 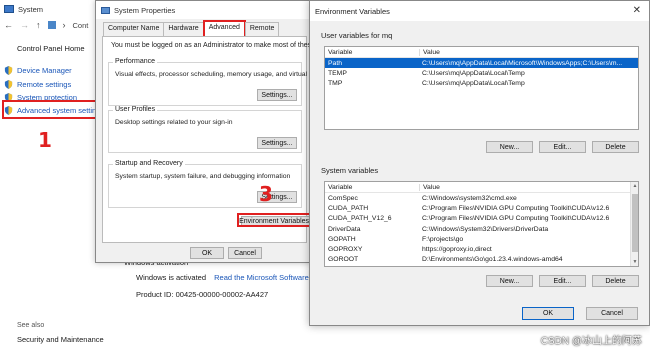 What do you see at coordinates (64, 25) in the screenshot?
I see `breadcrumb-chevron-icon: ›` at bounding box center [64, 25].